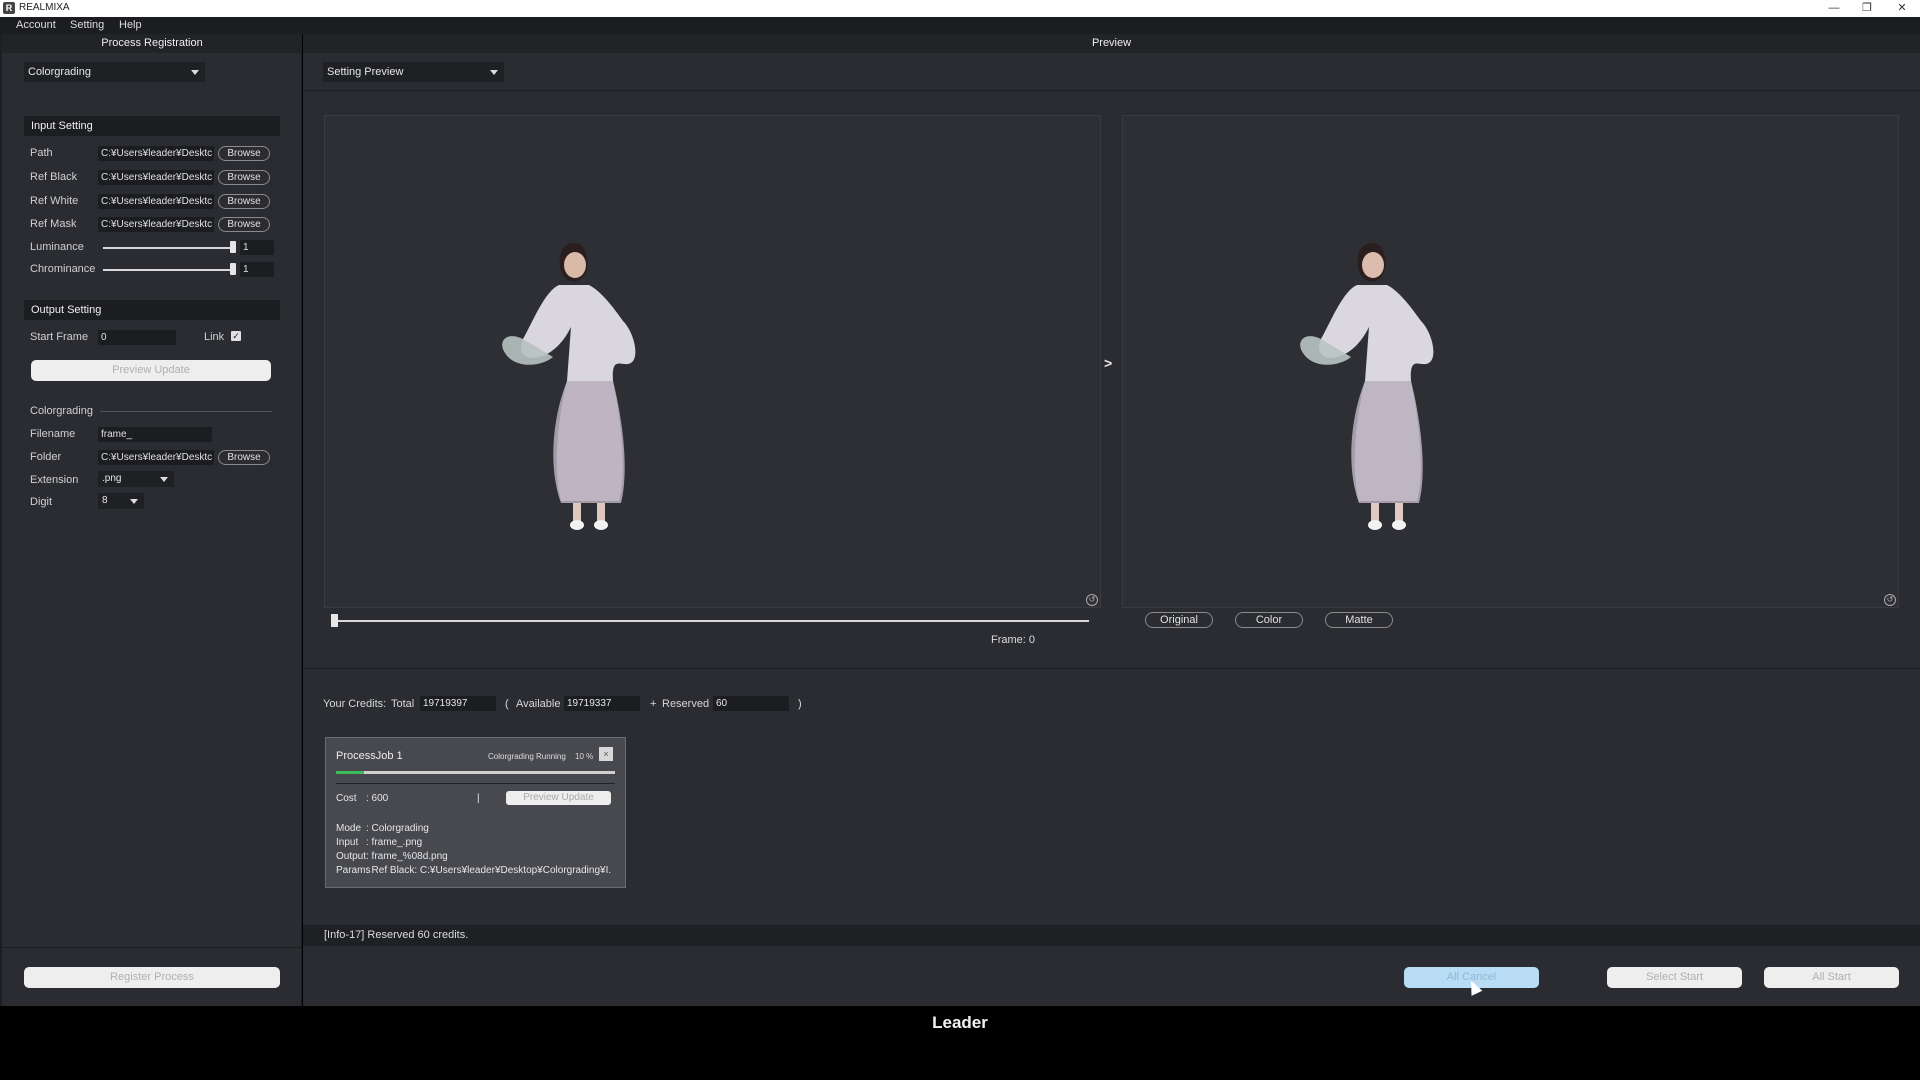  Describe the element at coordinates (710, 621) in the screenshot. I see `frame-slider-track` at that location.